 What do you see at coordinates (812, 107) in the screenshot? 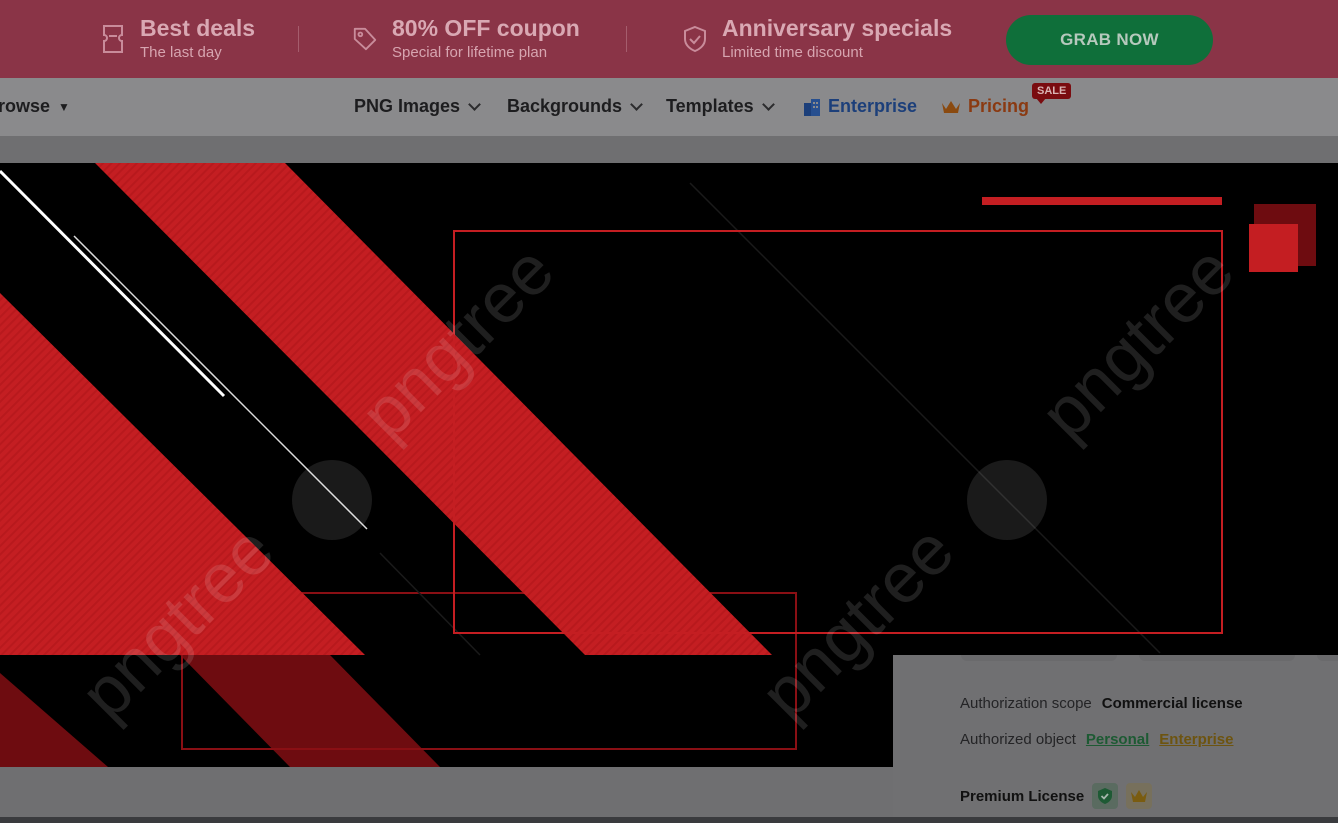
I see `building-icon` at bounding box center [812, 107].